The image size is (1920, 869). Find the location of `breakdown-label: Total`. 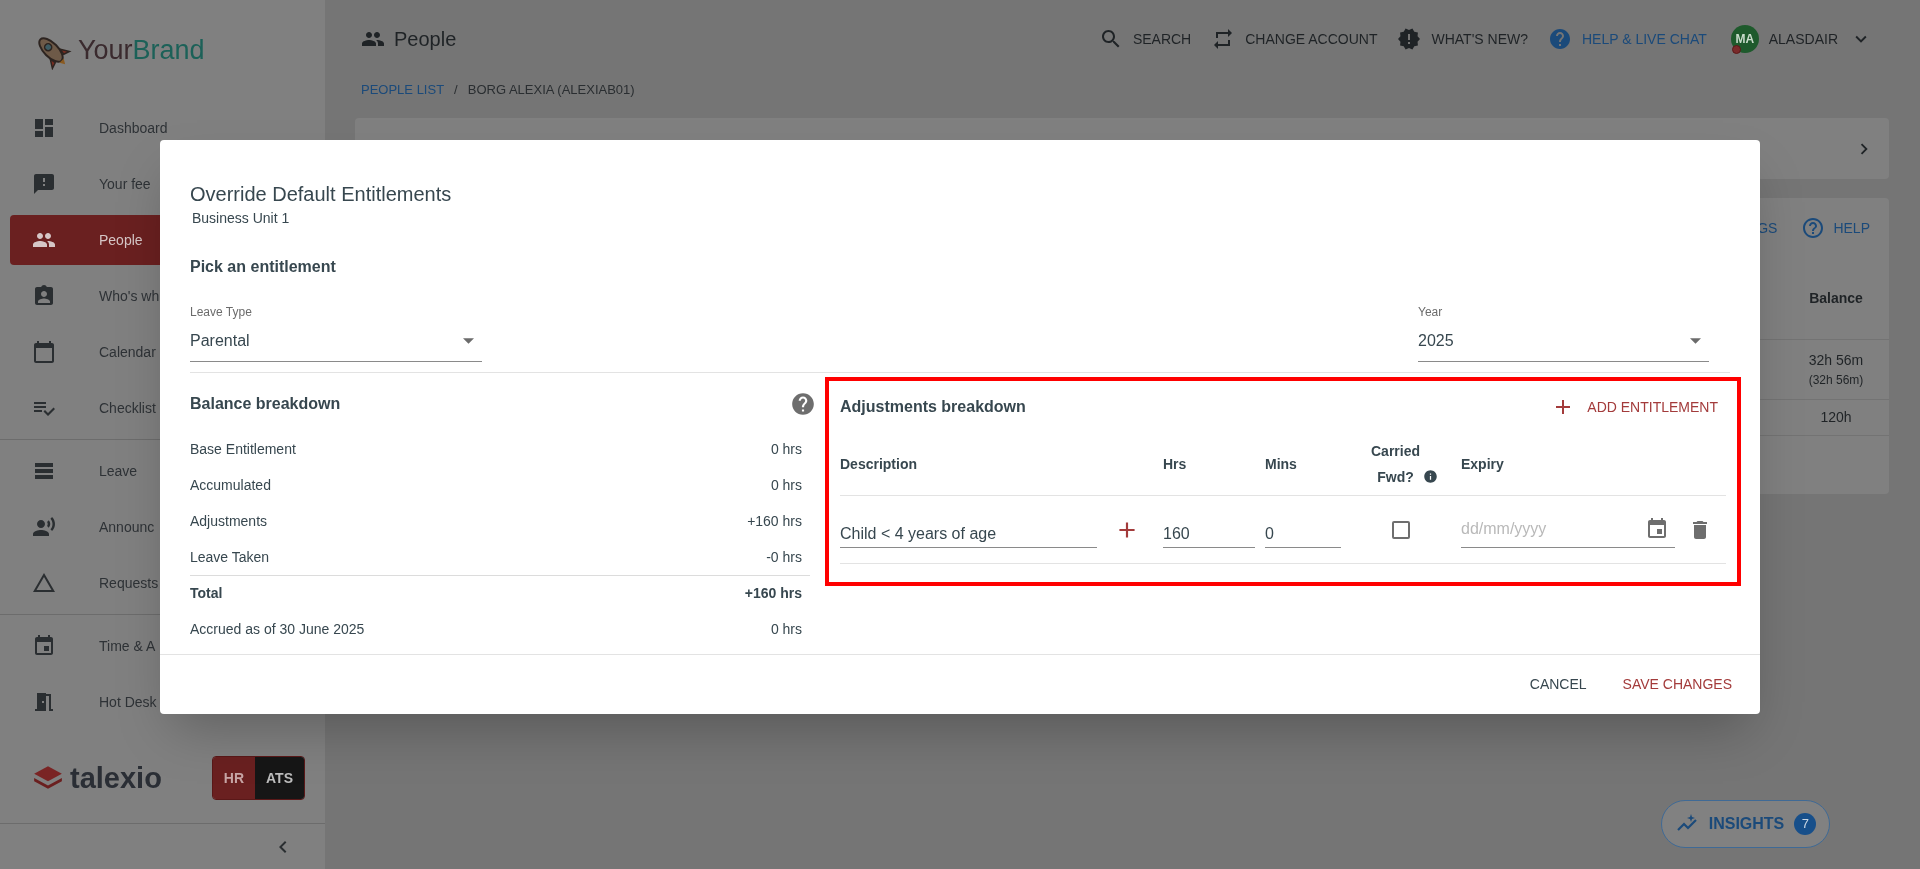

breakdown-label: Total is located at coordinates (206, 593).